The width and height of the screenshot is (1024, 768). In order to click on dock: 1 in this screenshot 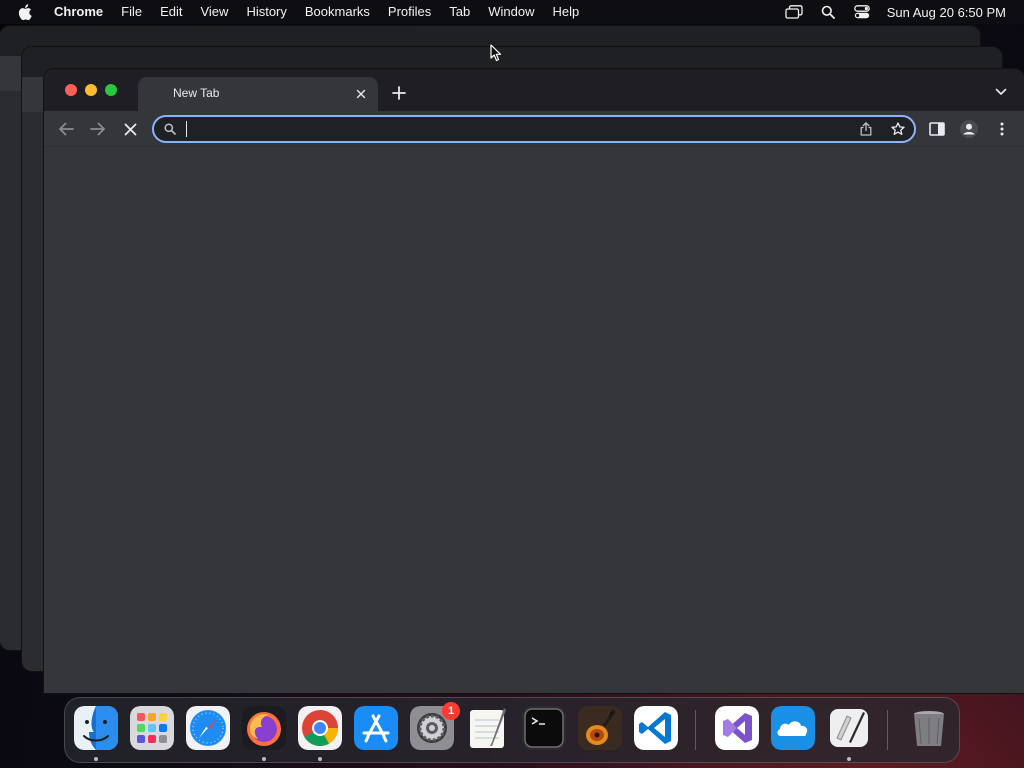, I will do `click(512, 730)`.